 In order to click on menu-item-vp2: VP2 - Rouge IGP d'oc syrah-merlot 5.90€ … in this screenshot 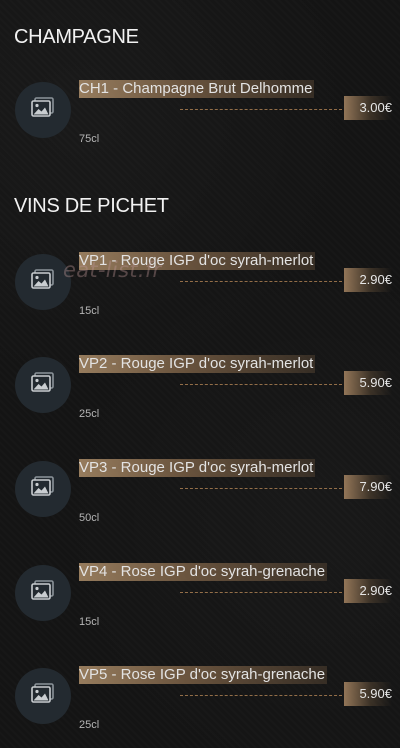, I will do `click(200, 396)`.